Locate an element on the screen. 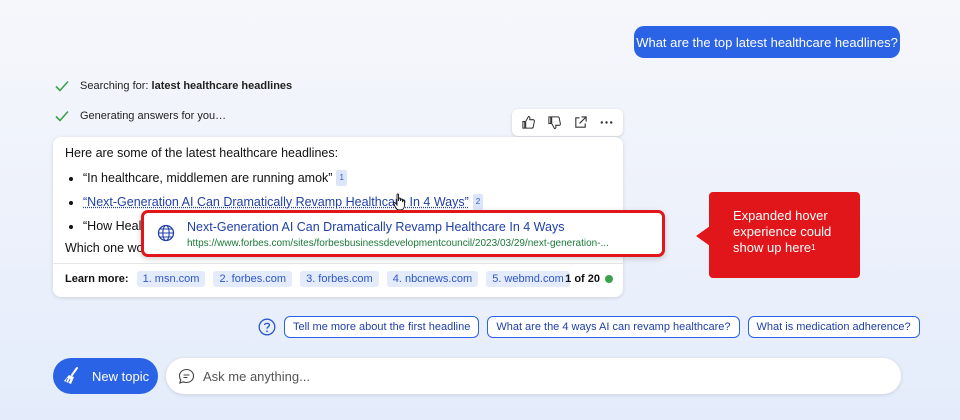  source-link: 2. forbes.com is located at coordinates (253, 279).